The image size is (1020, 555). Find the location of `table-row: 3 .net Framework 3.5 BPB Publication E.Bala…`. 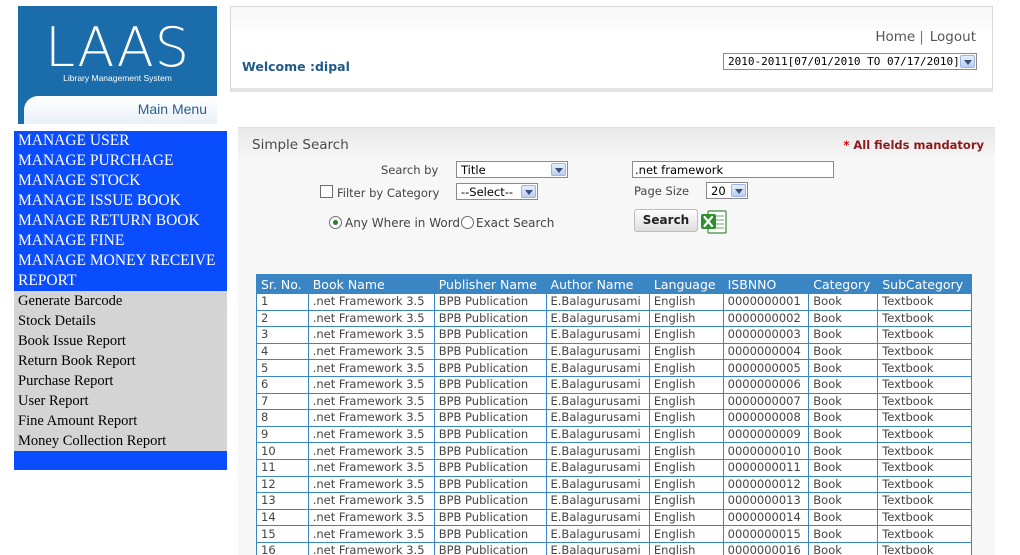

table-row: 3 .net Framework 3.5 BPB Publication E.Bala… is located at coordinates (614, 335).